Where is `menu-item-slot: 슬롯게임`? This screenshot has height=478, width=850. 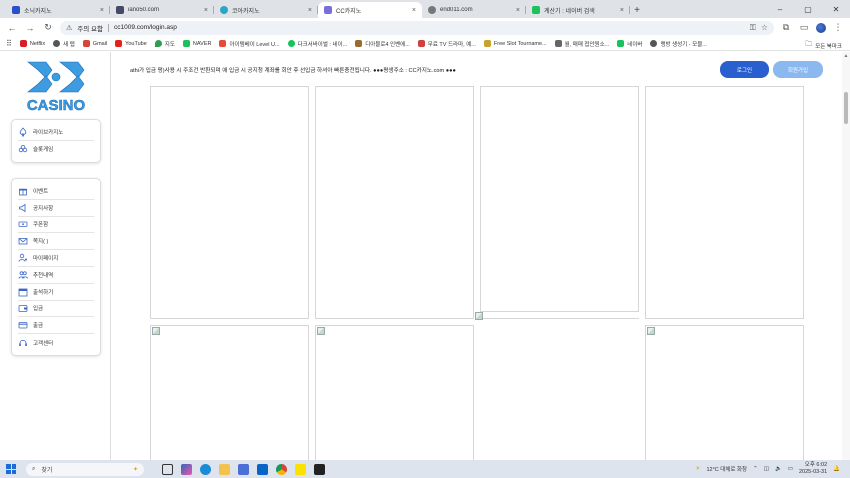
menu-item-slot: 슬롯게임 is located at coordinates (56, 149).